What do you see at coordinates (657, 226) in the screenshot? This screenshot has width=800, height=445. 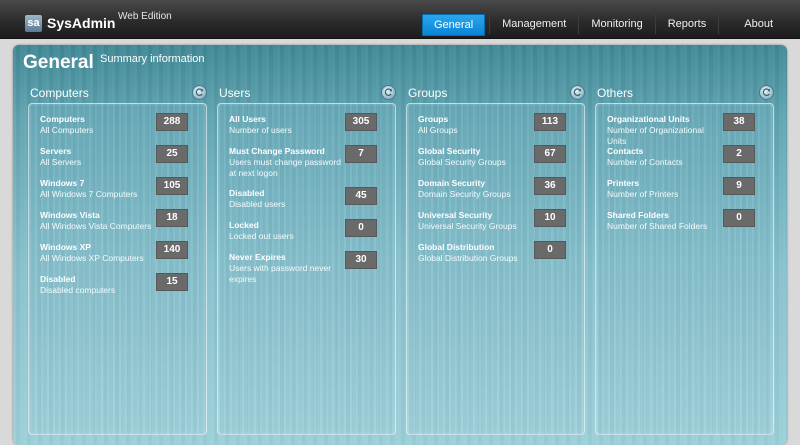 I see `stat-description: Number of Shared Folders` at bounding box center [657, 226].